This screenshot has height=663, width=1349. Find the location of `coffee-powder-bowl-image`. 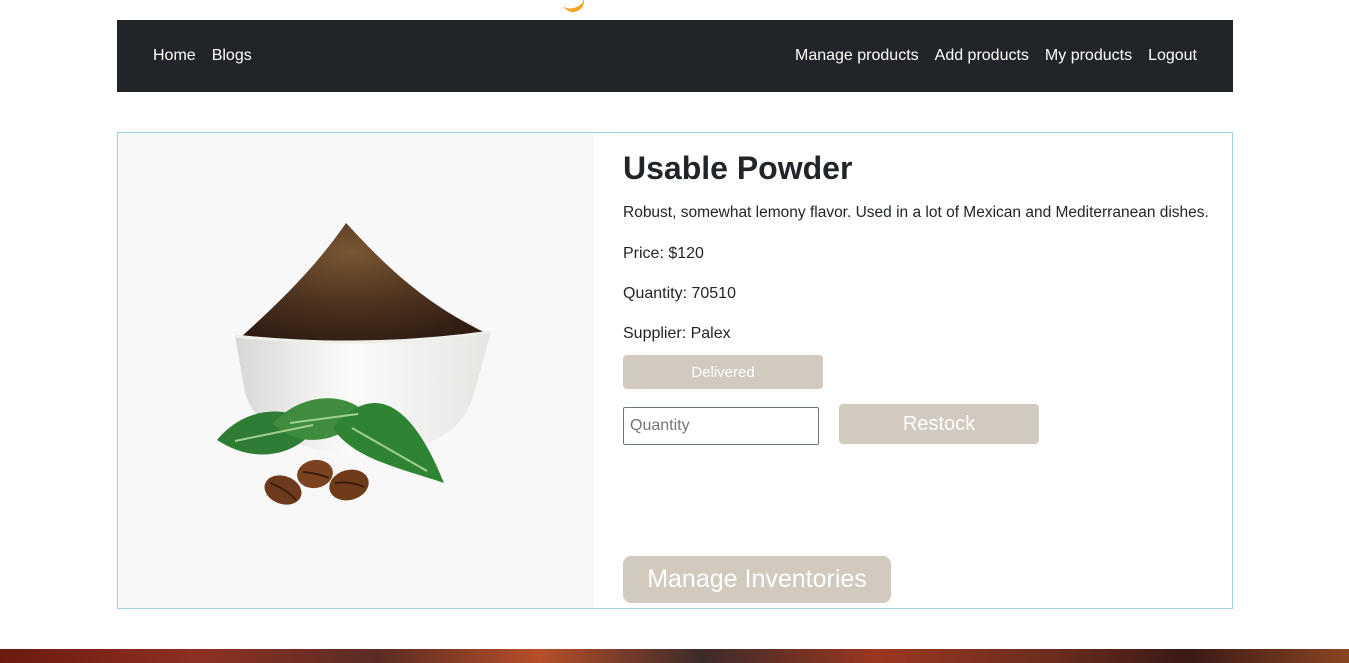

coffee-powder-bowl-image is located at coordinates (354, 364).